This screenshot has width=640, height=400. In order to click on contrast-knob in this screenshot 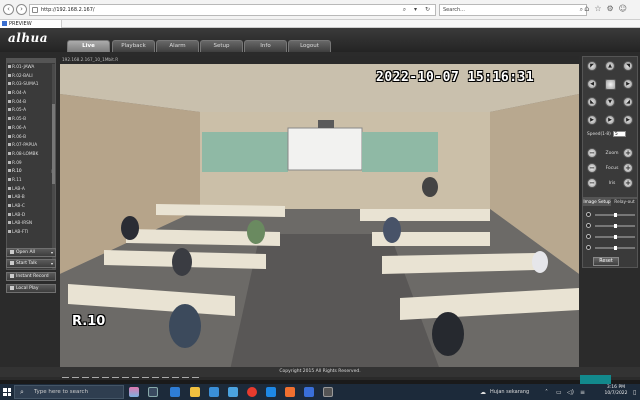, I will do `click(615, 226)`.